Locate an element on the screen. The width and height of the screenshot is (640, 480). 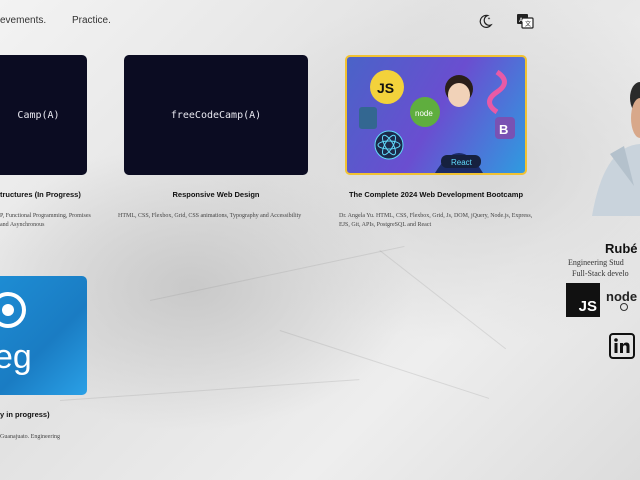
course-title: tructures (In Progress) is located at coordinates (40, 194).